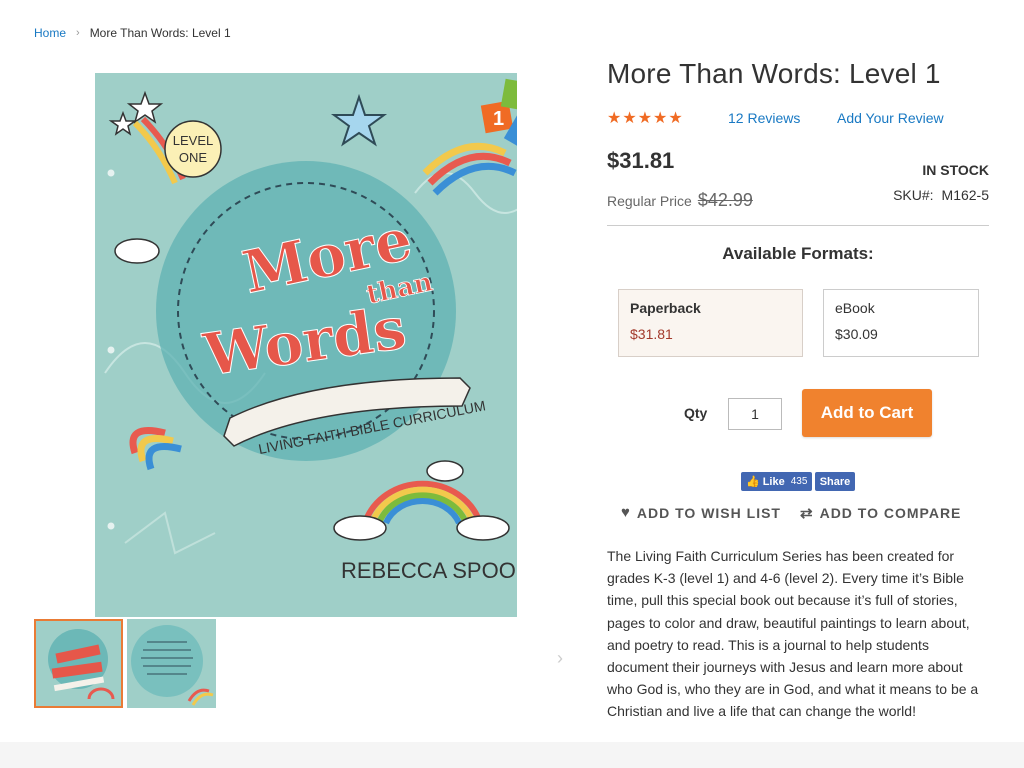 This screenshot has width=1024, height=768. What do you see at coordinates (708, 512) in the screenshot?
I see `wishlist-label: ADD TO WISH LIST` at bounding box center [708, 512].